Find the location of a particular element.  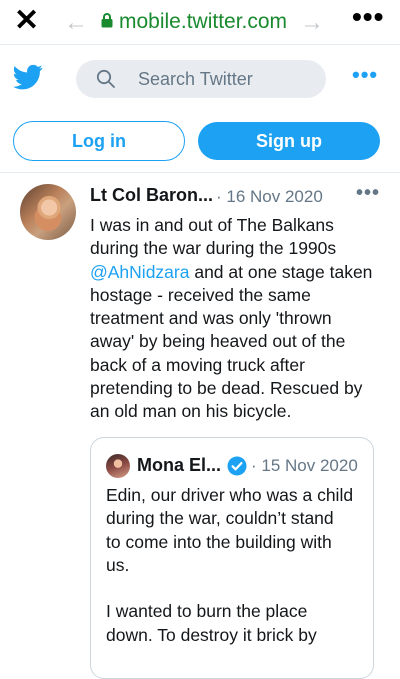

quote-date: · 15 Nov 2020 is located at coordinates (304, 465).